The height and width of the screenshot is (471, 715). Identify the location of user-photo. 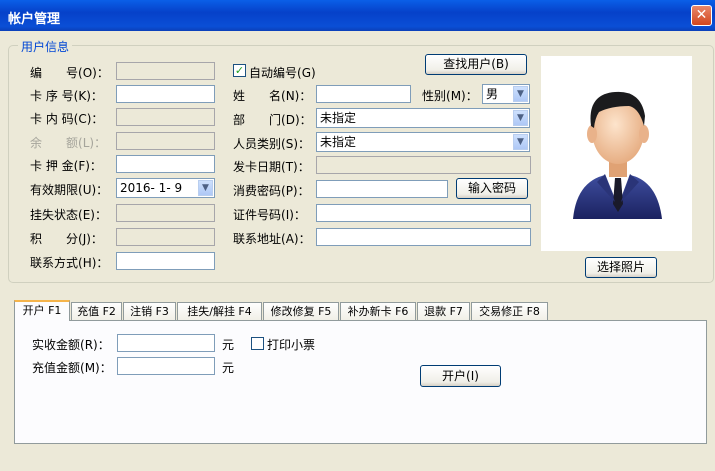
(616, 153).